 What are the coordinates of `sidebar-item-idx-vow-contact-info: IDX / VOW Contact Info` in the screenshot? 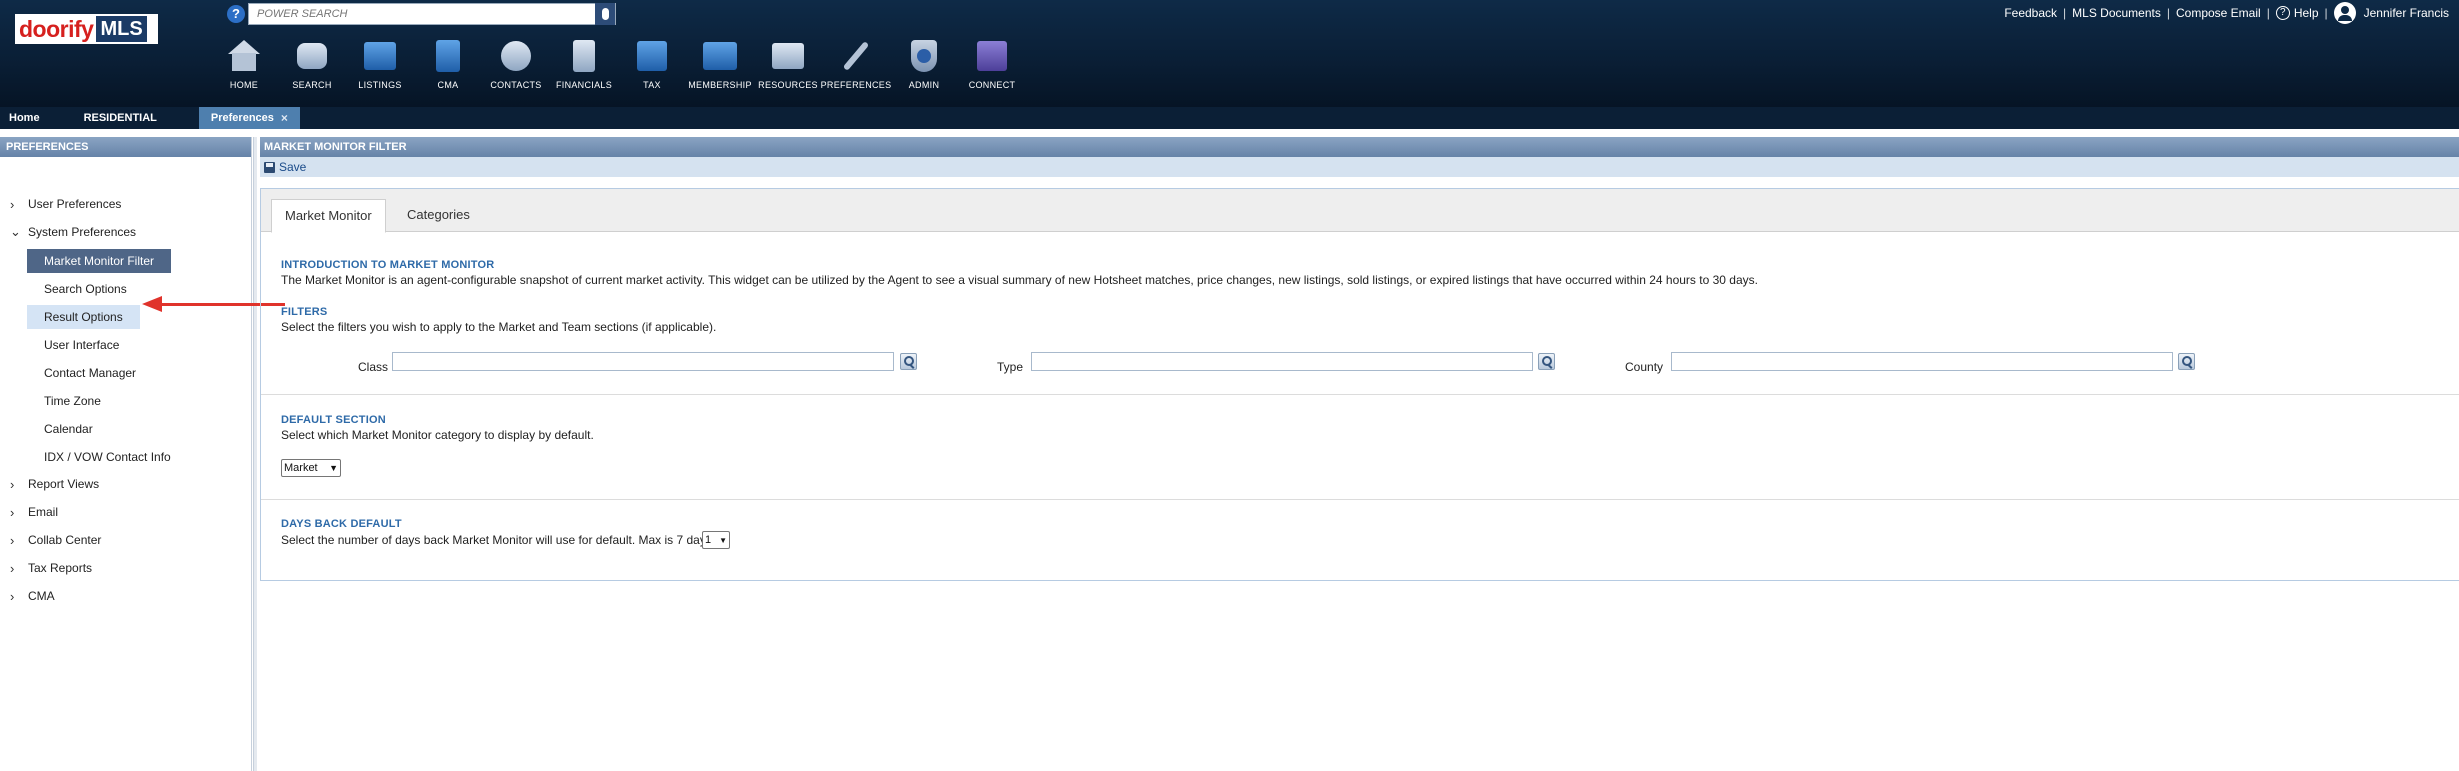 It's located at (107, 457).